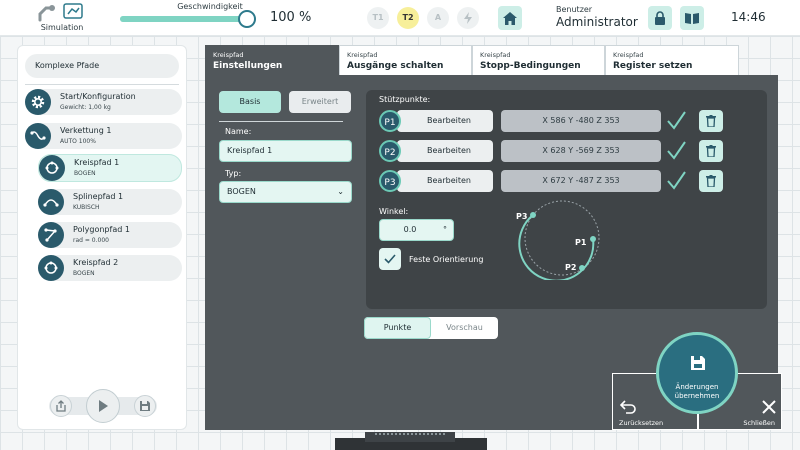 This screenshot has height=450, width=800. Describe the element at coordinates (581, 121) in the screenshot. I see `point-coordinates: X 586 Y -480 Z 353` at that location.